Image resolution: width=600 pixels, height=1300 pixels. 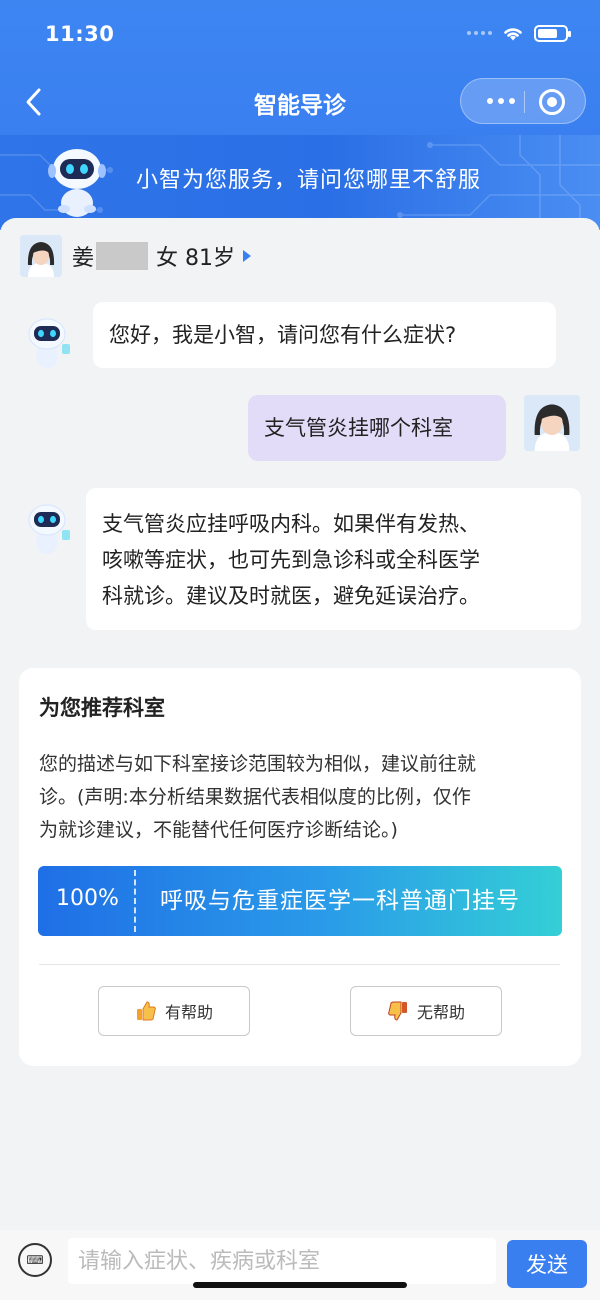 I want to click on wifi-icon, so click(x=513, y=34).